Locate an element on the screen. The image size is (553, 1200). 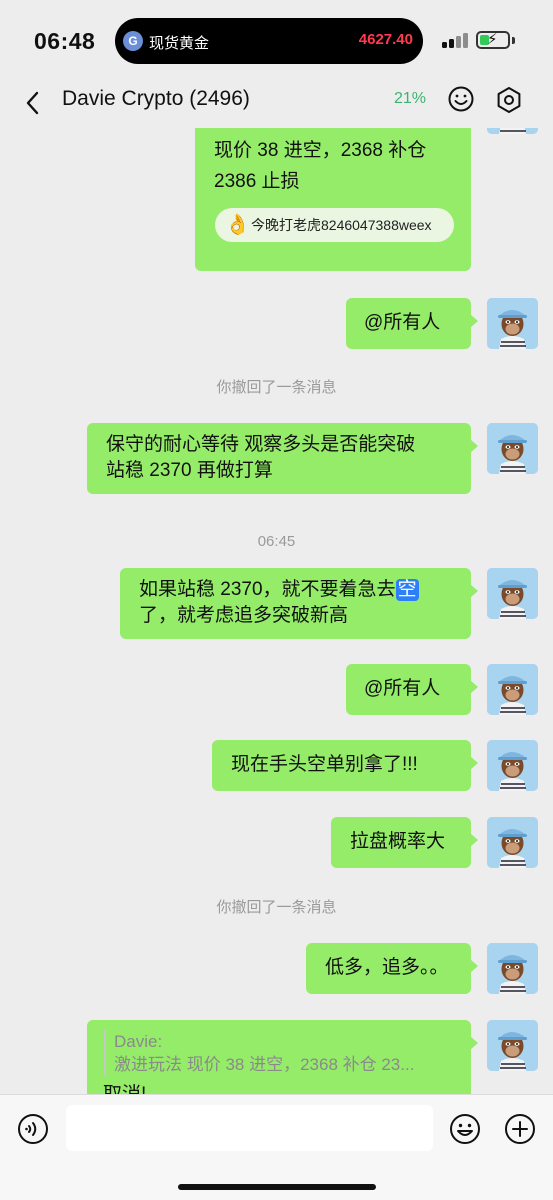
island-label: 现货黄金 is located at coordinates (179, 43).